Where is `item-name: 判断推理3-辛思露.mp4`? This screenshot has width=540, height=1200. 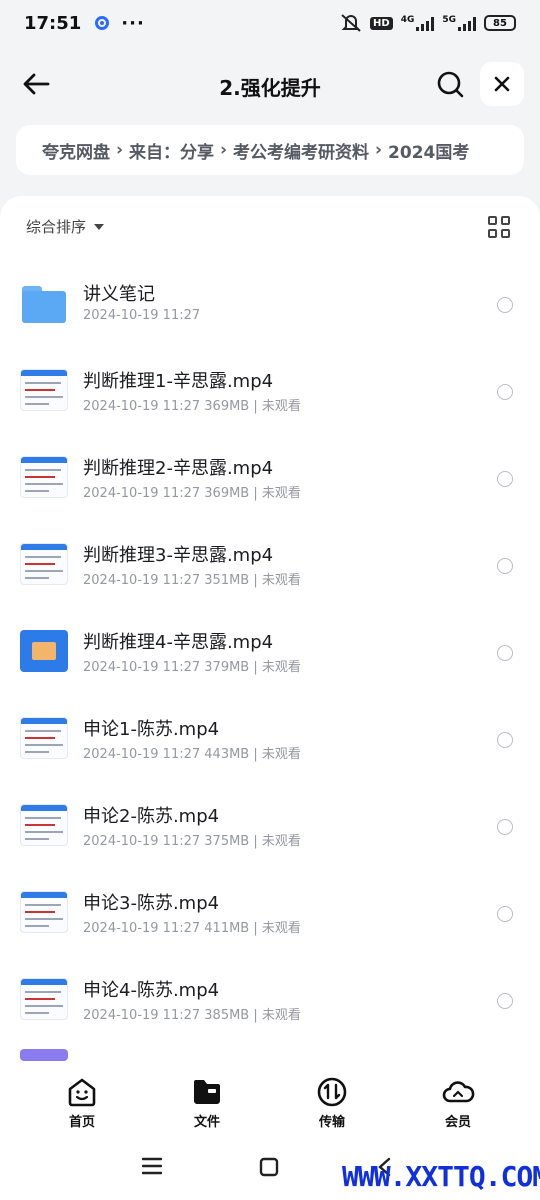
item-name: 判断推理3-辛思露.mp4 is located at coordinates (178, 555).